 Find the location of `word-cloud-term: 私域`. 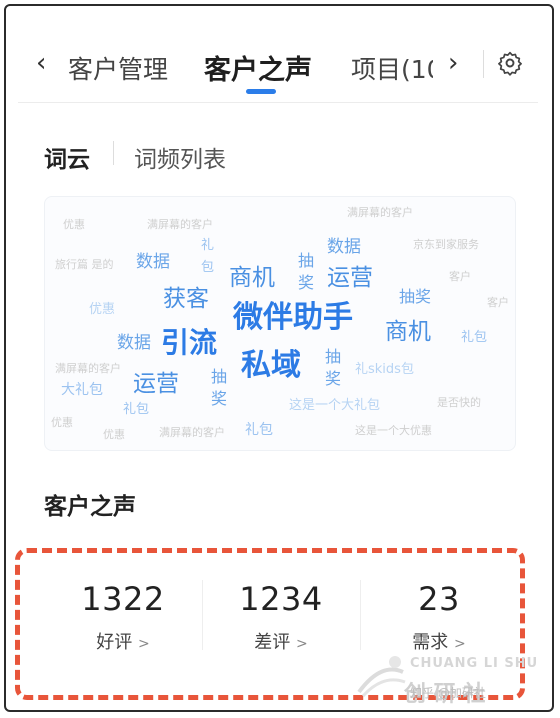

word-cloud-term: 私域 is located at coordinates (271, 365).